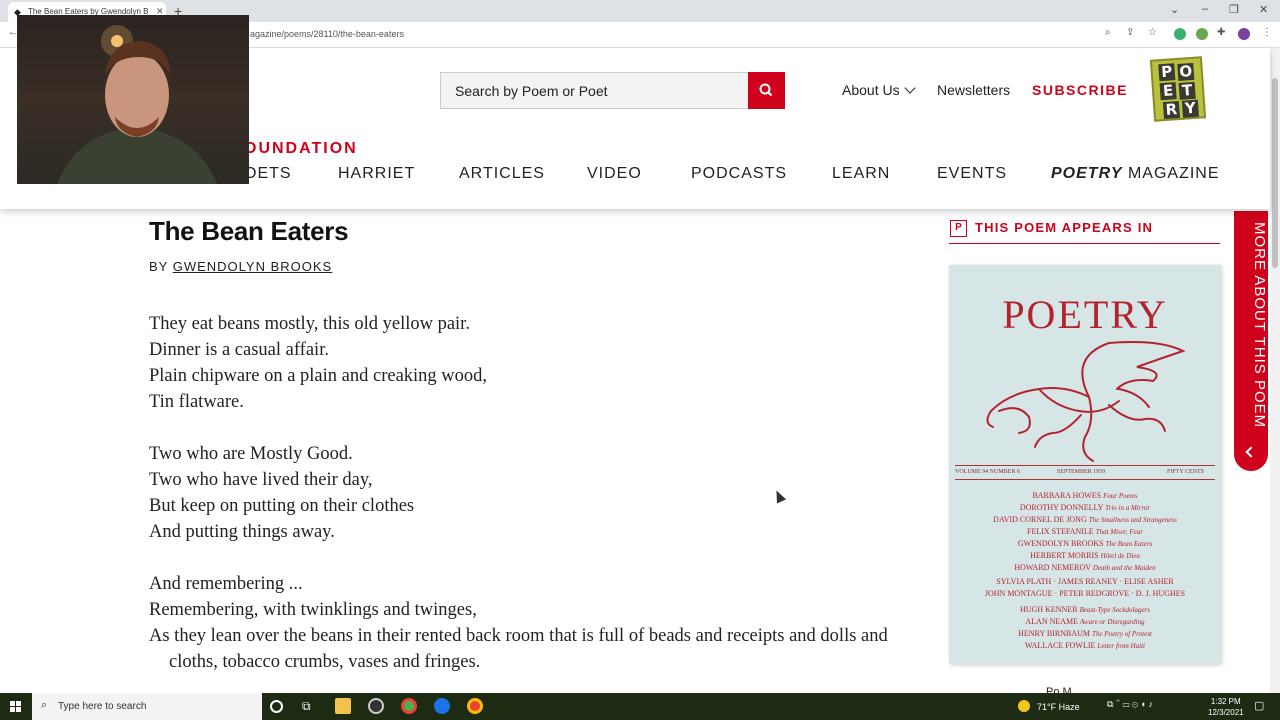 The width and height of the screenshot is (1280, 720). Describe the element at coordinates (871, 90) in the screenshot. I see `about-us-menu: About Us` at that location.